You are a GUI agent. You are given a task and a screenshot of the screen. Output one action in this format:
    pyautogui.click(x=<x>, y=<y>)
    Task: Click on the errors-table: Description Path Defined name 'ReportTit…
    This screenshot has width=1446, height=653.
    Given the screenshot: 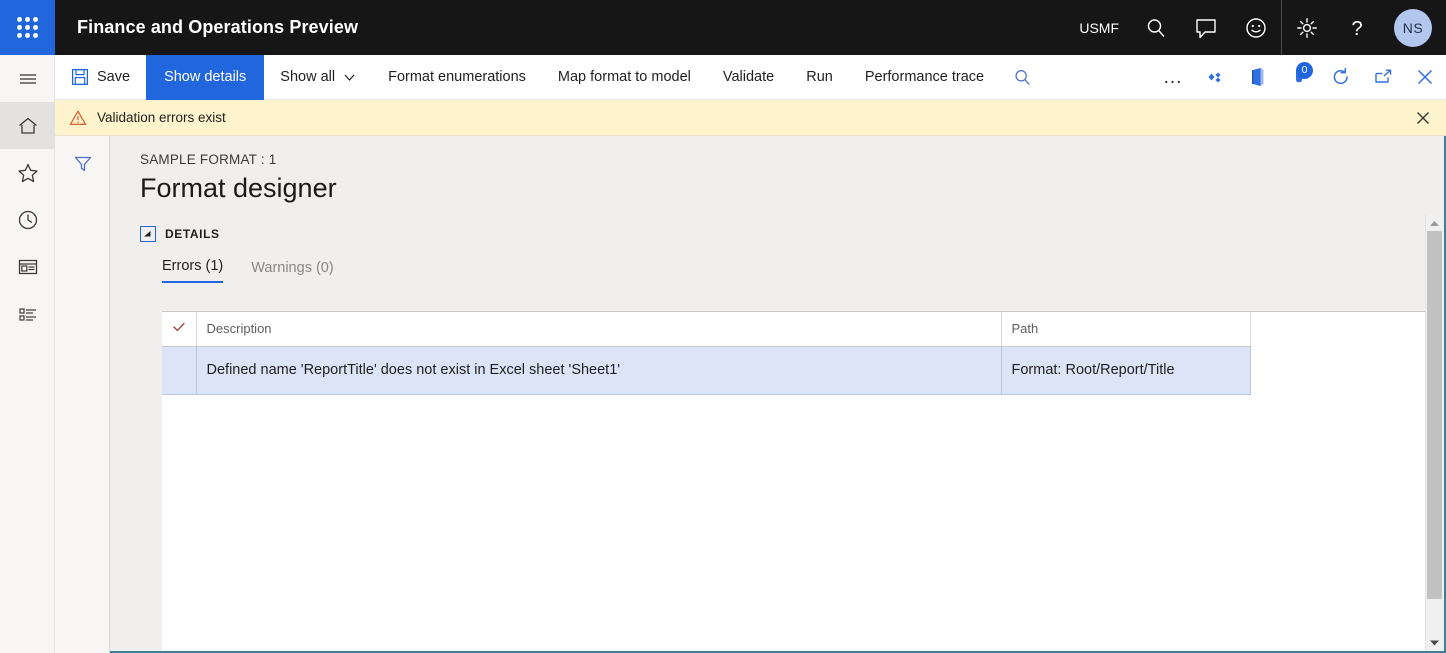 What is the action you would take?
    pyautogui.click(x=706, y=353)
    